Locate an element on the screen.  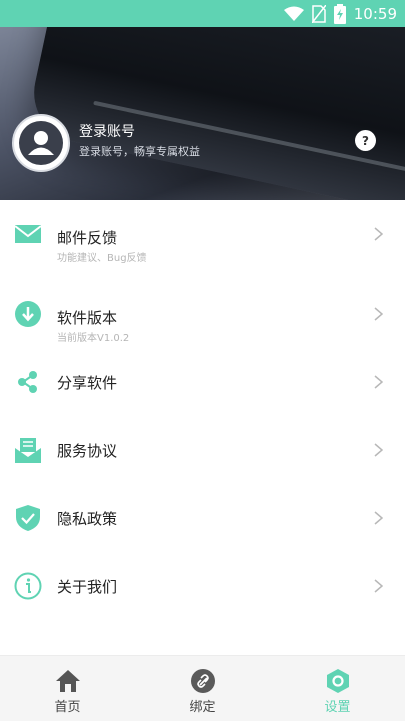
menu-item-mail-feedback: 邮件反馈 功能建议、Bug反馈 is located at coordinates (202, 234).